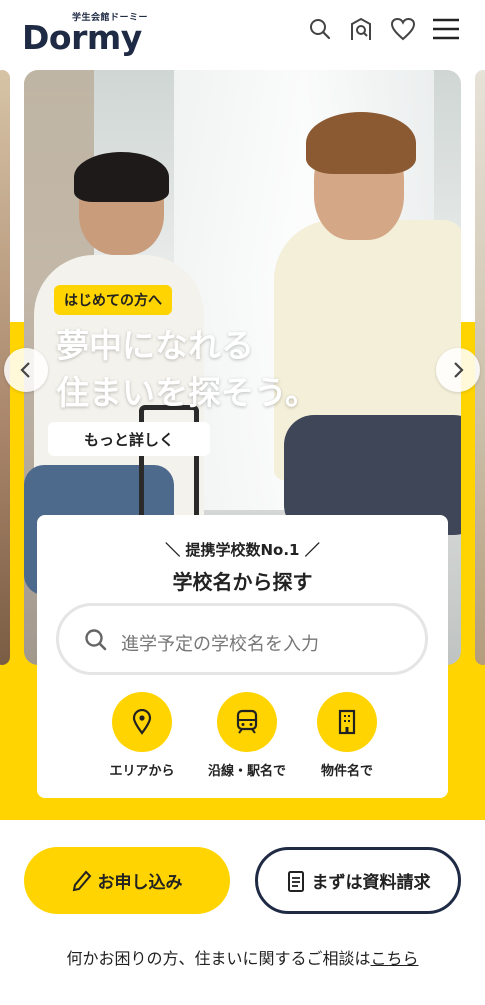 The height and width of the screenshot is (1005, 485). What do you see at coordinates (395, 958) in the screenshot?
I see `consultation-link: こちら` at bounding box center [395, 958].